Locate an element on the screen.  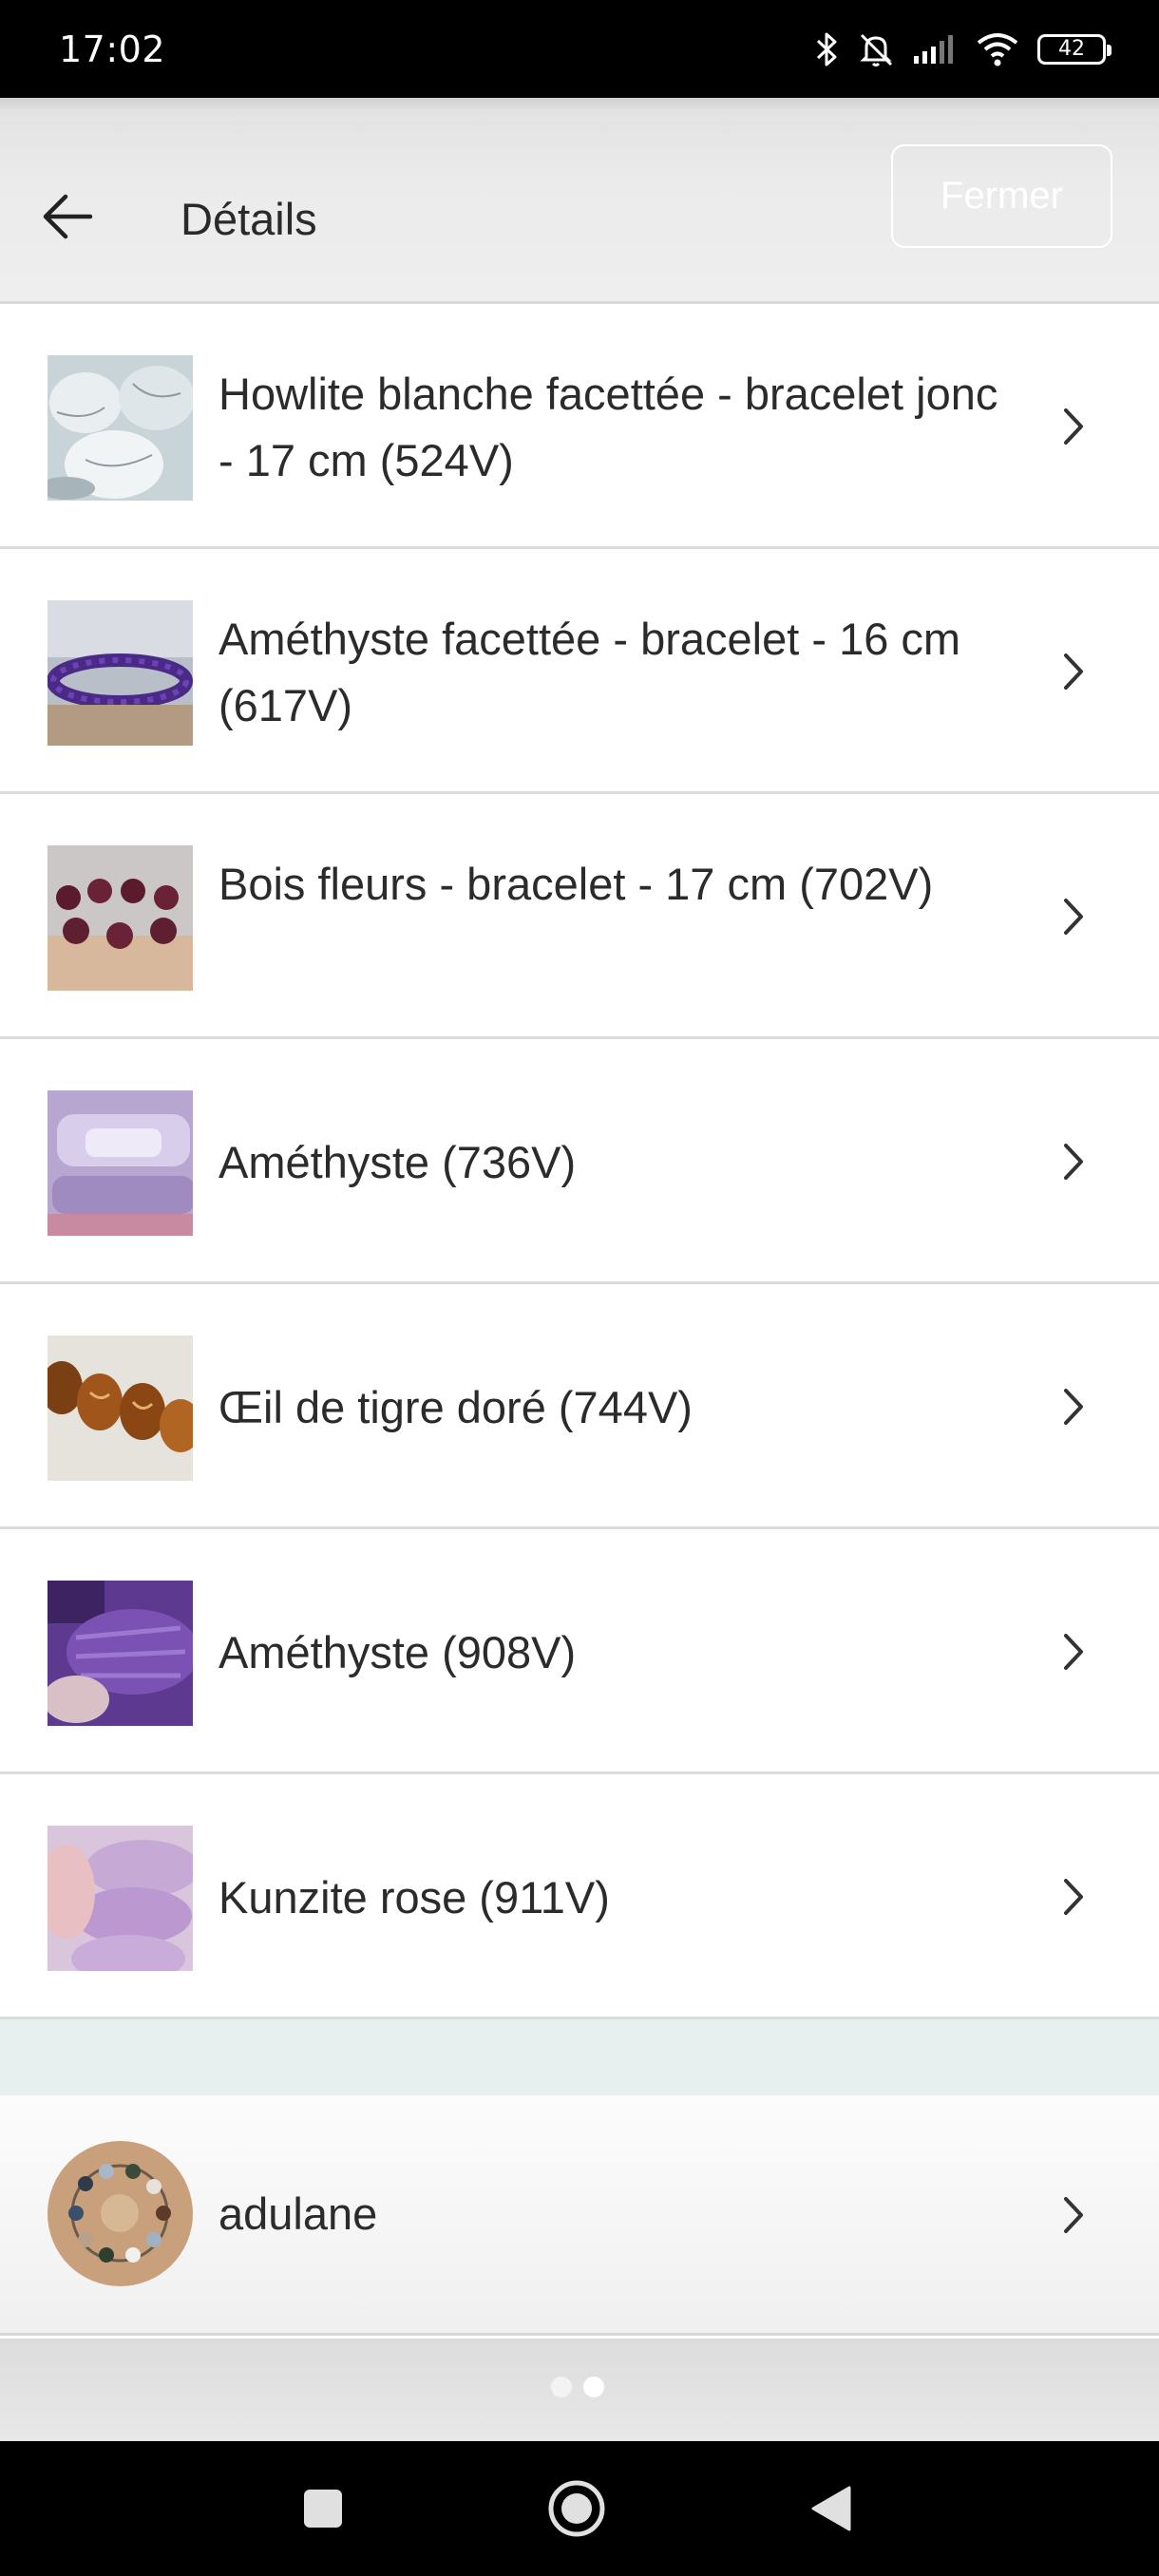
status-time: 17:02 is located at coordinates (112, 49).